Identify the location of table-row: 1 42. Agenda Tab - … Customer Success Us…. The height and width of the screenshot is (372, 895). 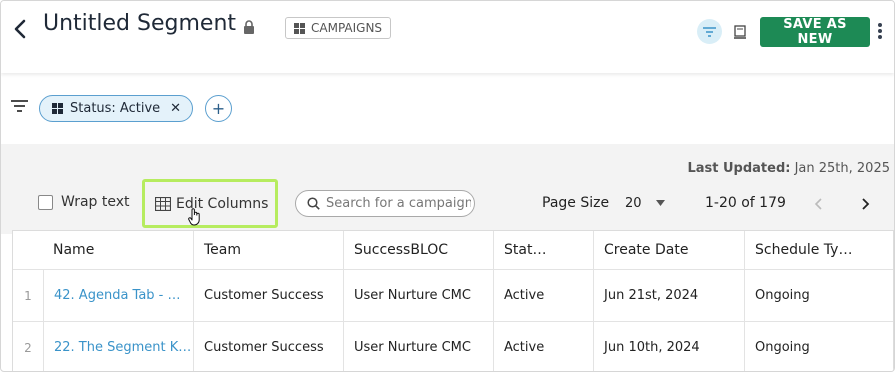
(453, 296).